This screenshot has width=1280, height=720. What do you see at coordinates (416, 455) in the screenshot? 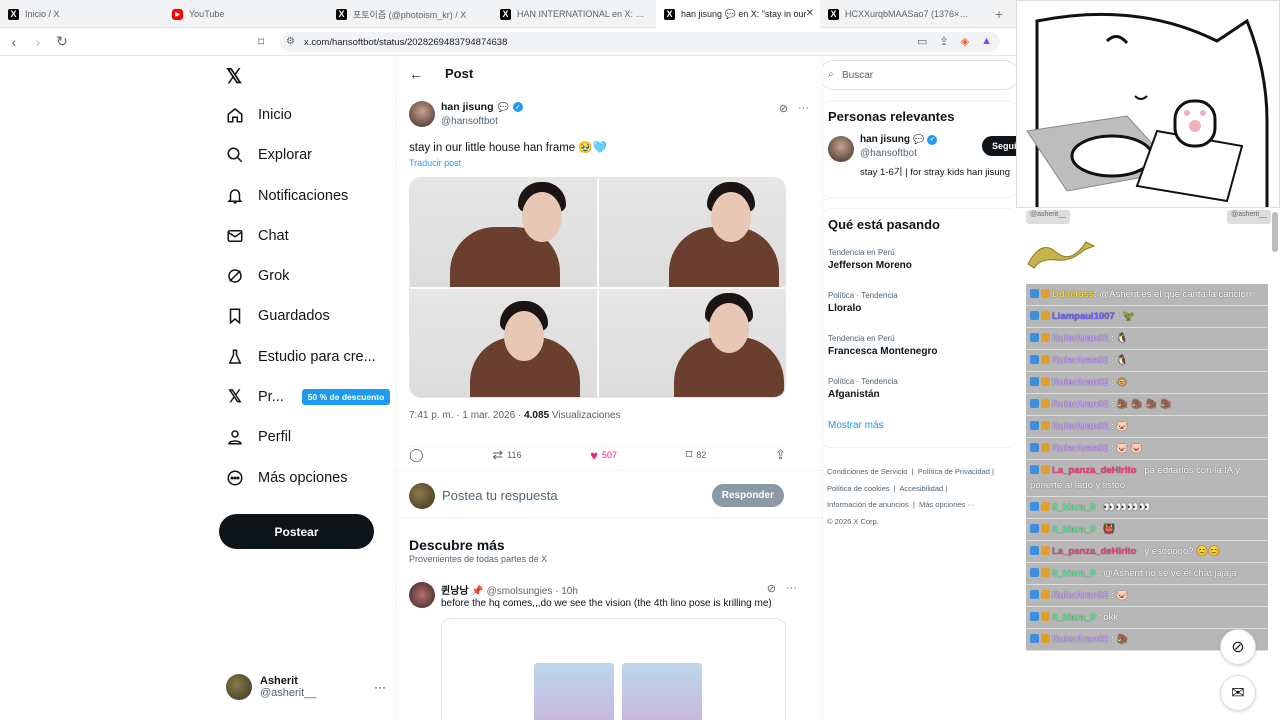
I see `reply-button: ◯` at bounding box center [416, 455].